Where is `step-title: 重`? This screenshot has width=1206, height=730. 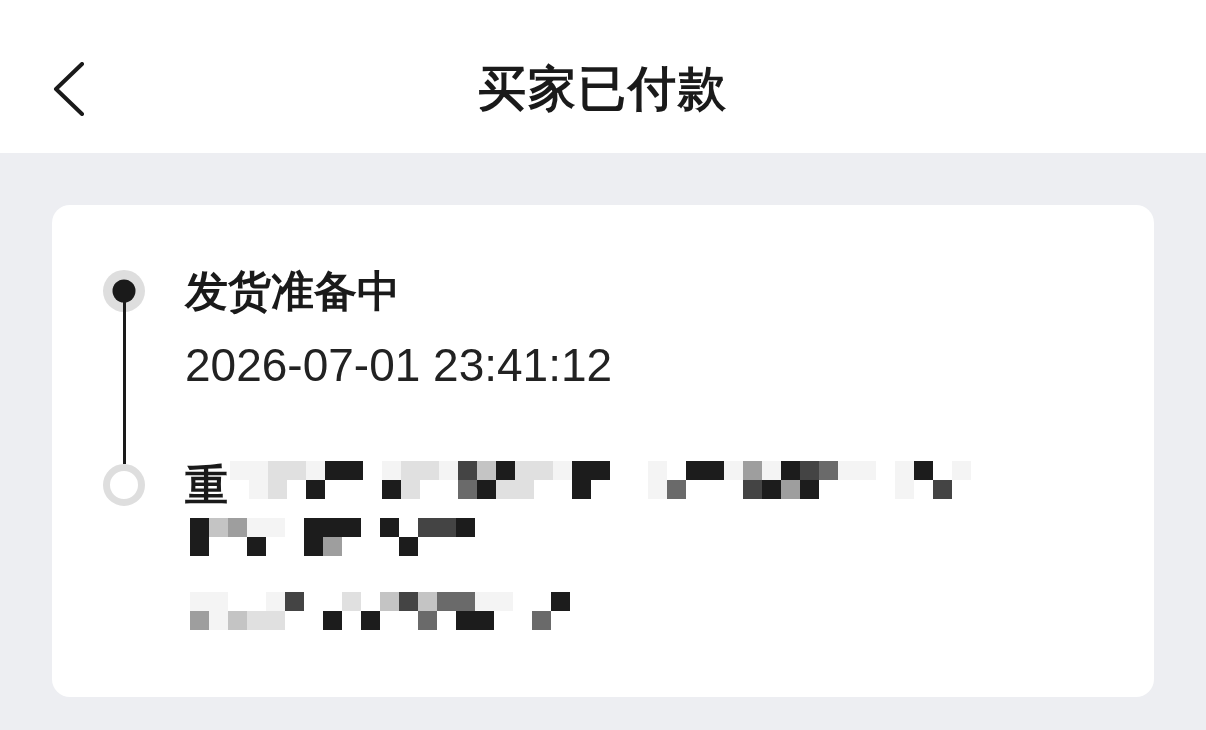 step-title: 重 is located at coordinates (206, 485).